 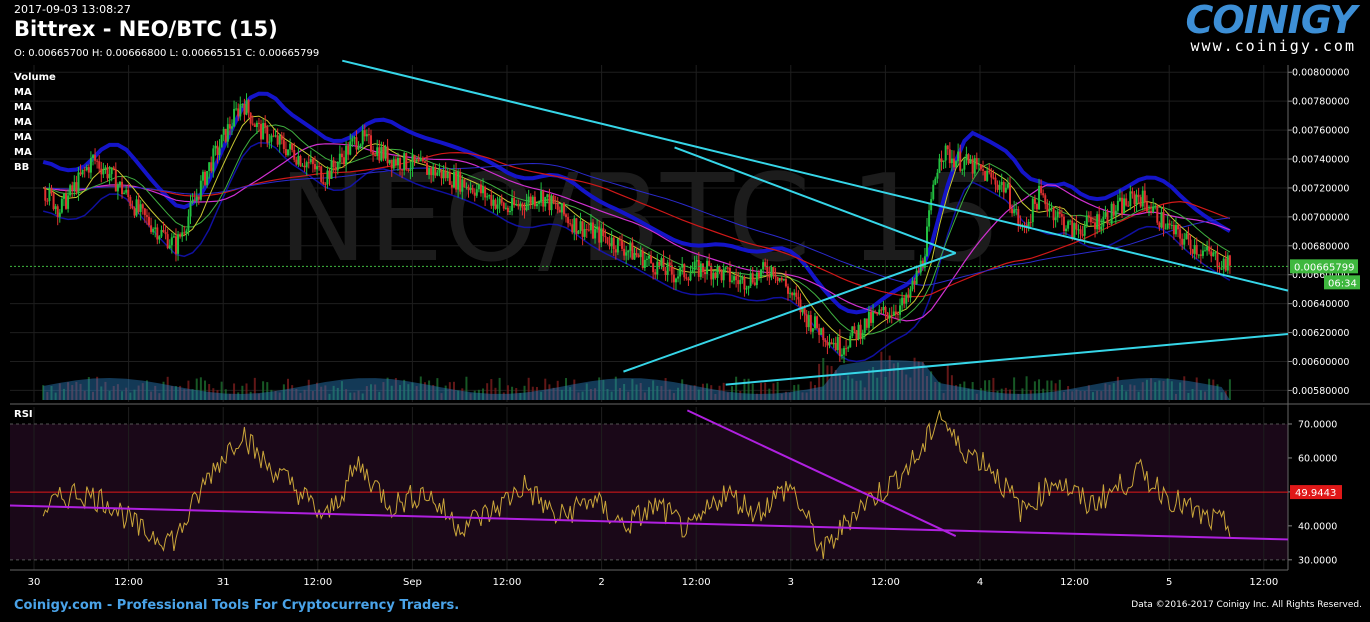 I want to click on legend-ma-3: MA, so click(x=35, y=122).